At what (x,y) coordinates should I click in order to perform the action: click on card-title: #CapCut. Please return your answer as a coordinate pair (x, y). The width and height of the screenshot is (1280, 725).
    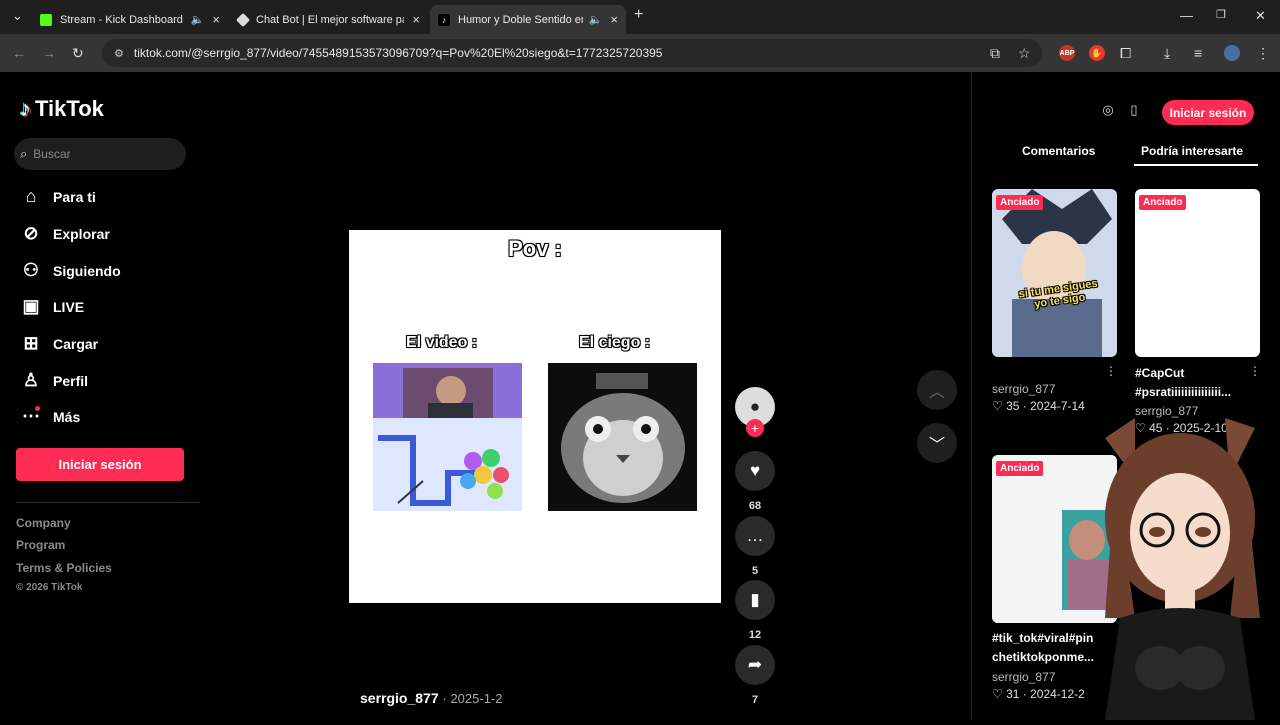
    Looking at the image, I should click on (1197, 373).